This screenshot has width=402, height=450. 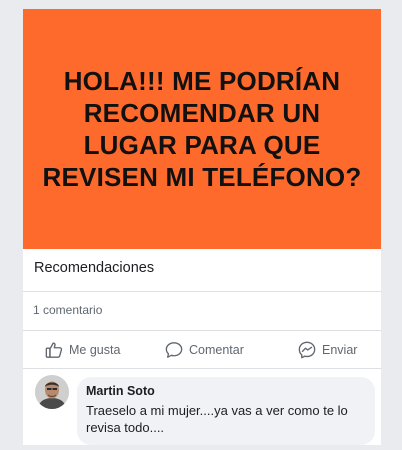 I want to click on send-button: Enviar, so click(x=327, y=350).